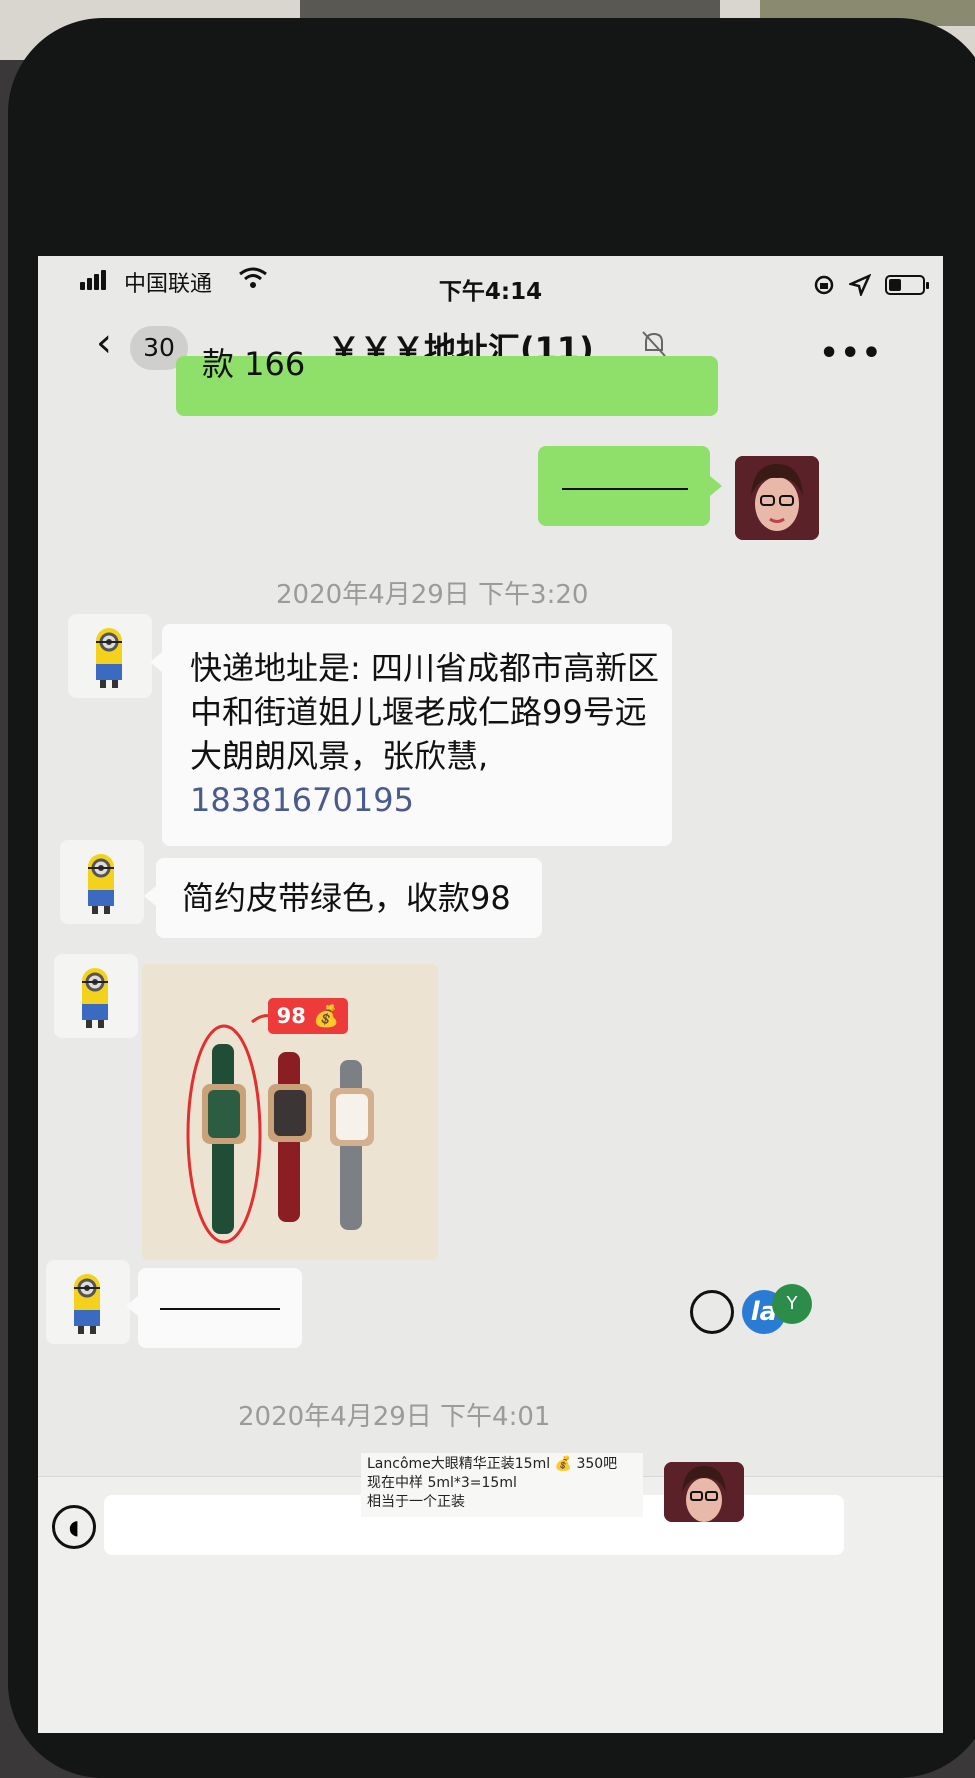 The width and height of the screenshot is (975, 1778). What do you see at coordinates (907, 285) in the screenshot?
I see `battery-icon` at bounding box center [907, 285].